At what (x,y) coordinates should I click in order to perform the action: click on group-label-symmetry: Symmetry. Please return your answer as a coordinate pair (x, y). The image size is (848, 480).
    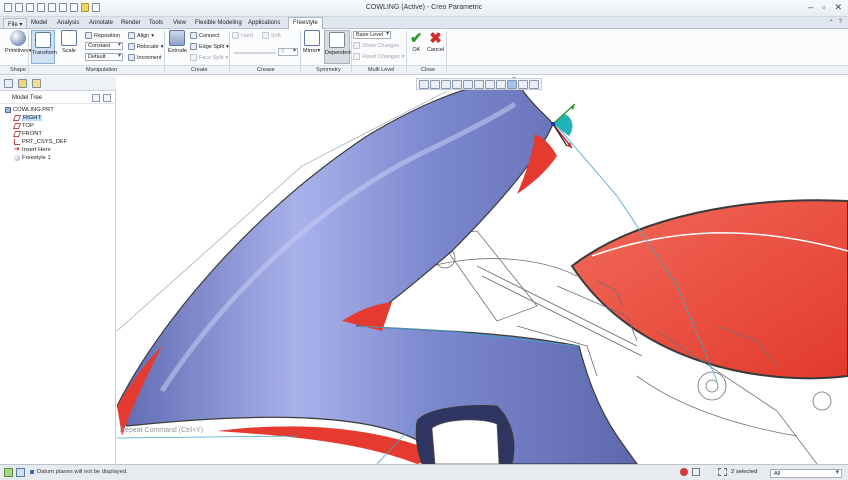
    Looking at the image, I should click on (328, 70).